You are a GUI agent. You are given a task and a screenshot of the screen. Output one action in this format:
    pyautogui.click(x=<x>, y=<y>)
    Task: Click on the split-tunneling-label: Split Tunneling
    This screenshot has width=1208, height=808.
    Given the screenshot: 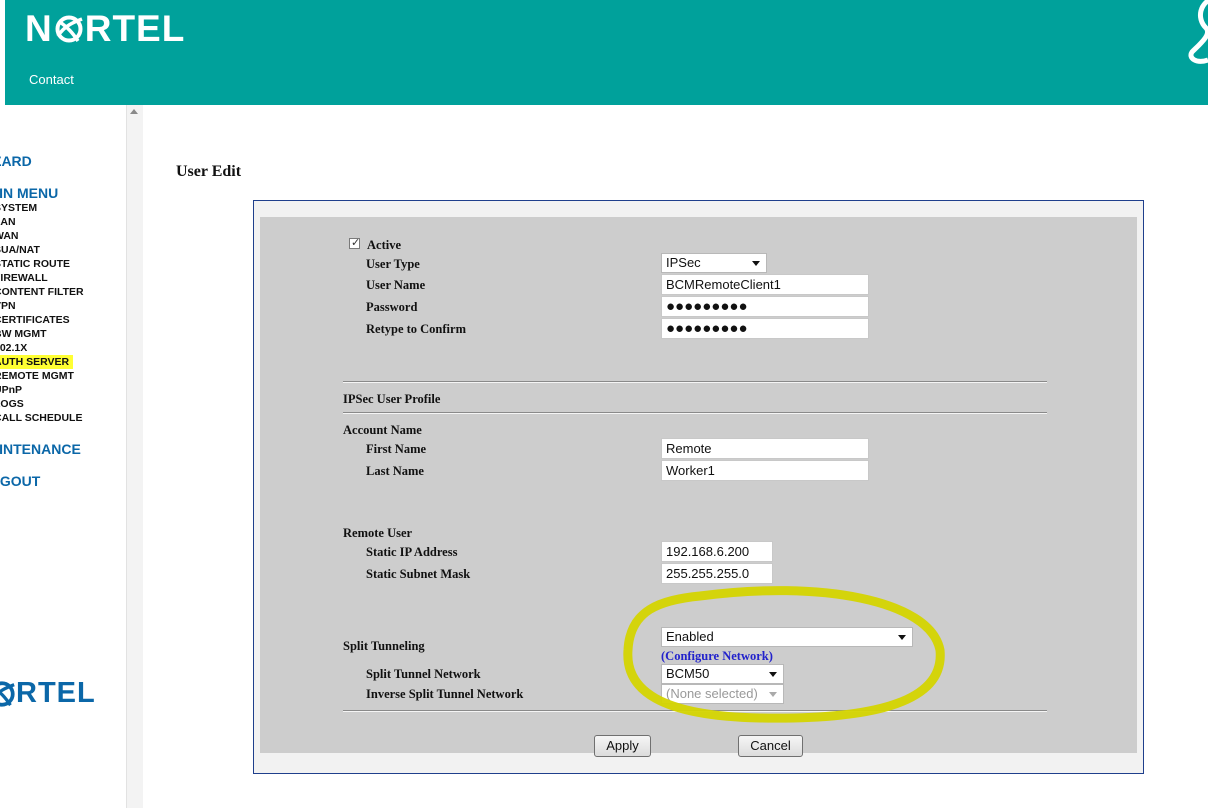 What is the action you would take?
    pyautogui.click(x=384, y=646)
    